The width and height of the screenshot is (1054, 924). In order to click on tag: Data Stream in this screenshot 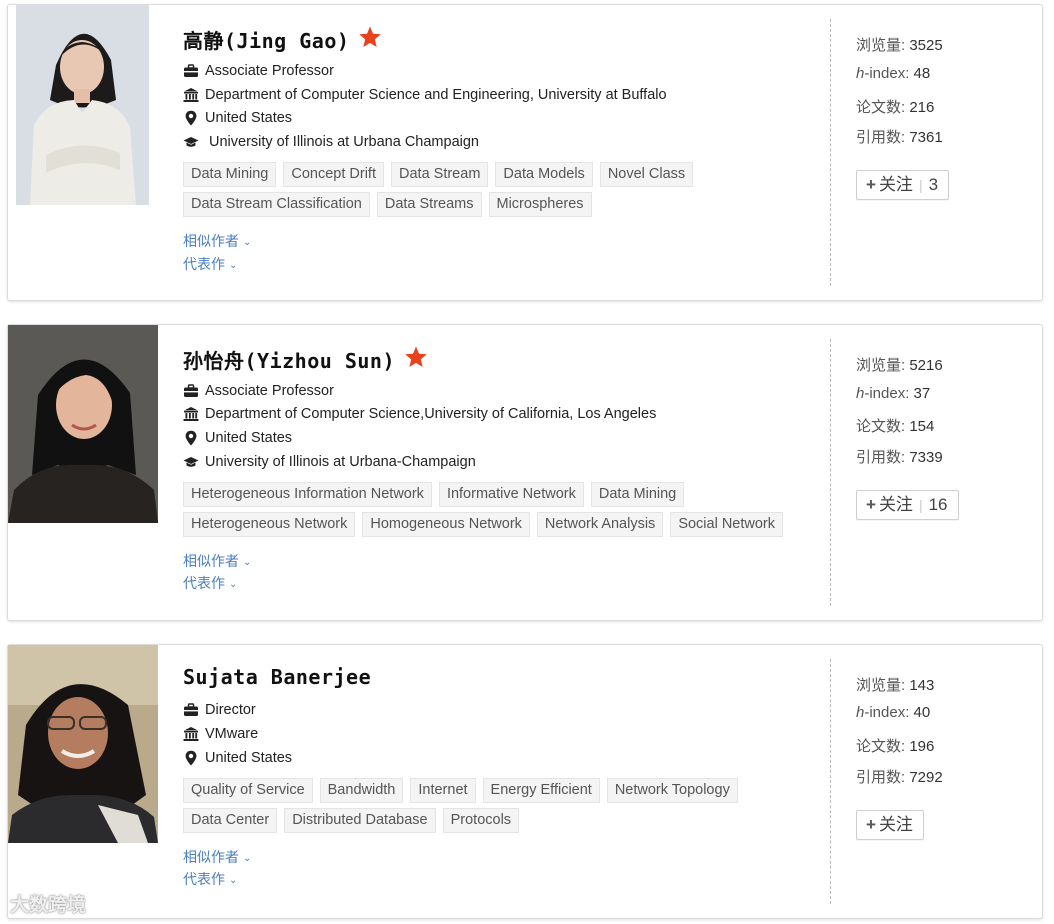, I will do `click(440, 174)`.